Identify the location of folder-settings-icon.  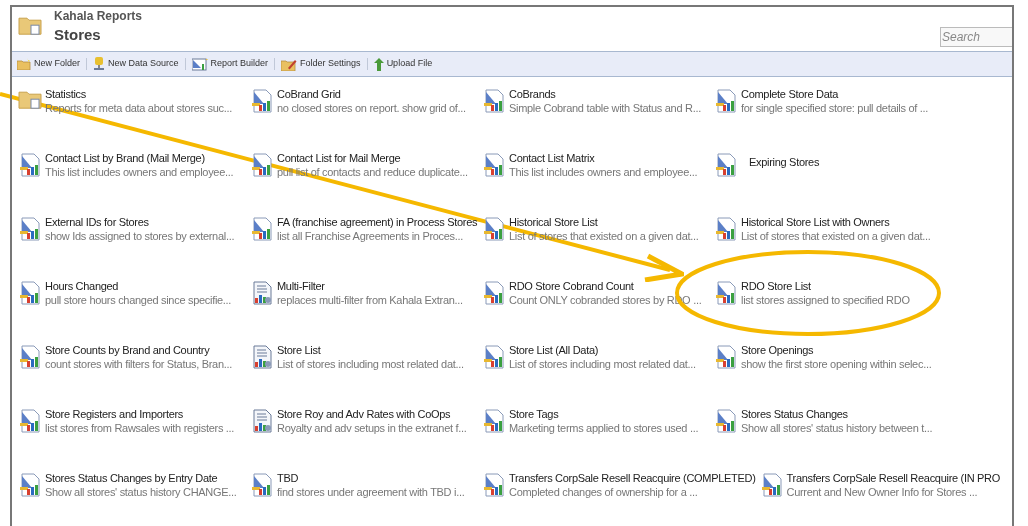
(289, 64).